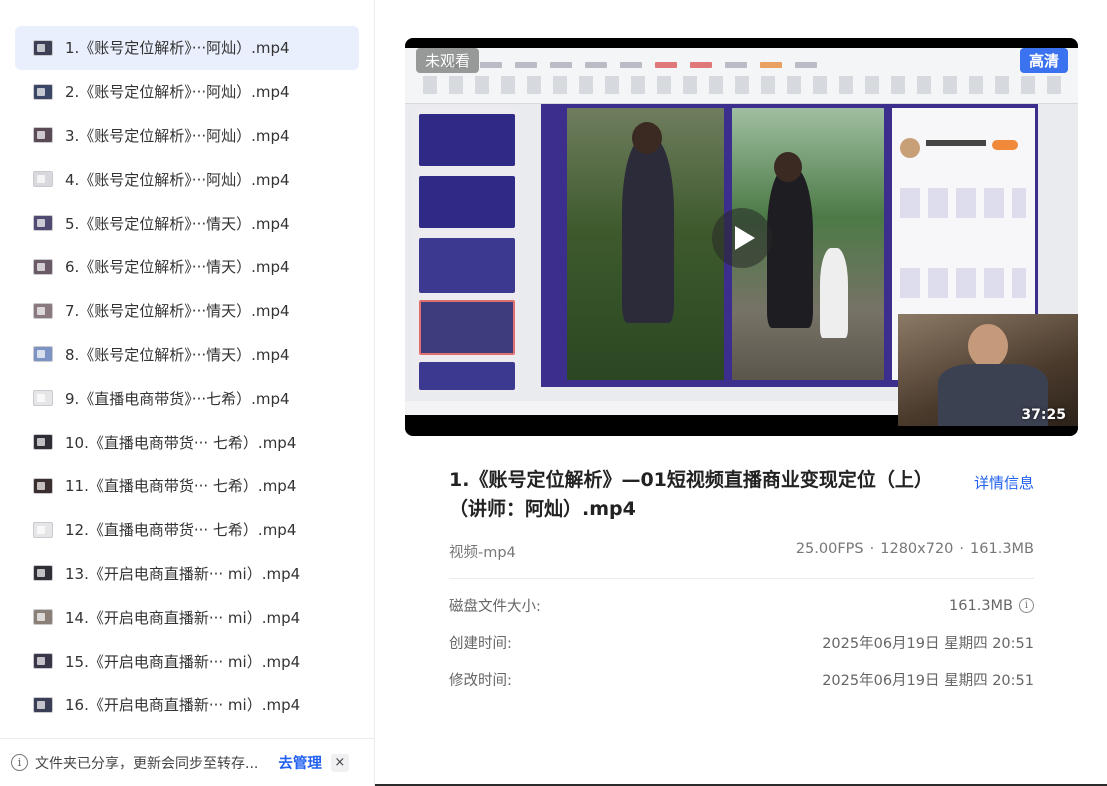  Describe the element at coordinates (183, 617) in the screenshot. I see `file-name: 14.《开启电商直播新··· mi）.mp4` at that location.